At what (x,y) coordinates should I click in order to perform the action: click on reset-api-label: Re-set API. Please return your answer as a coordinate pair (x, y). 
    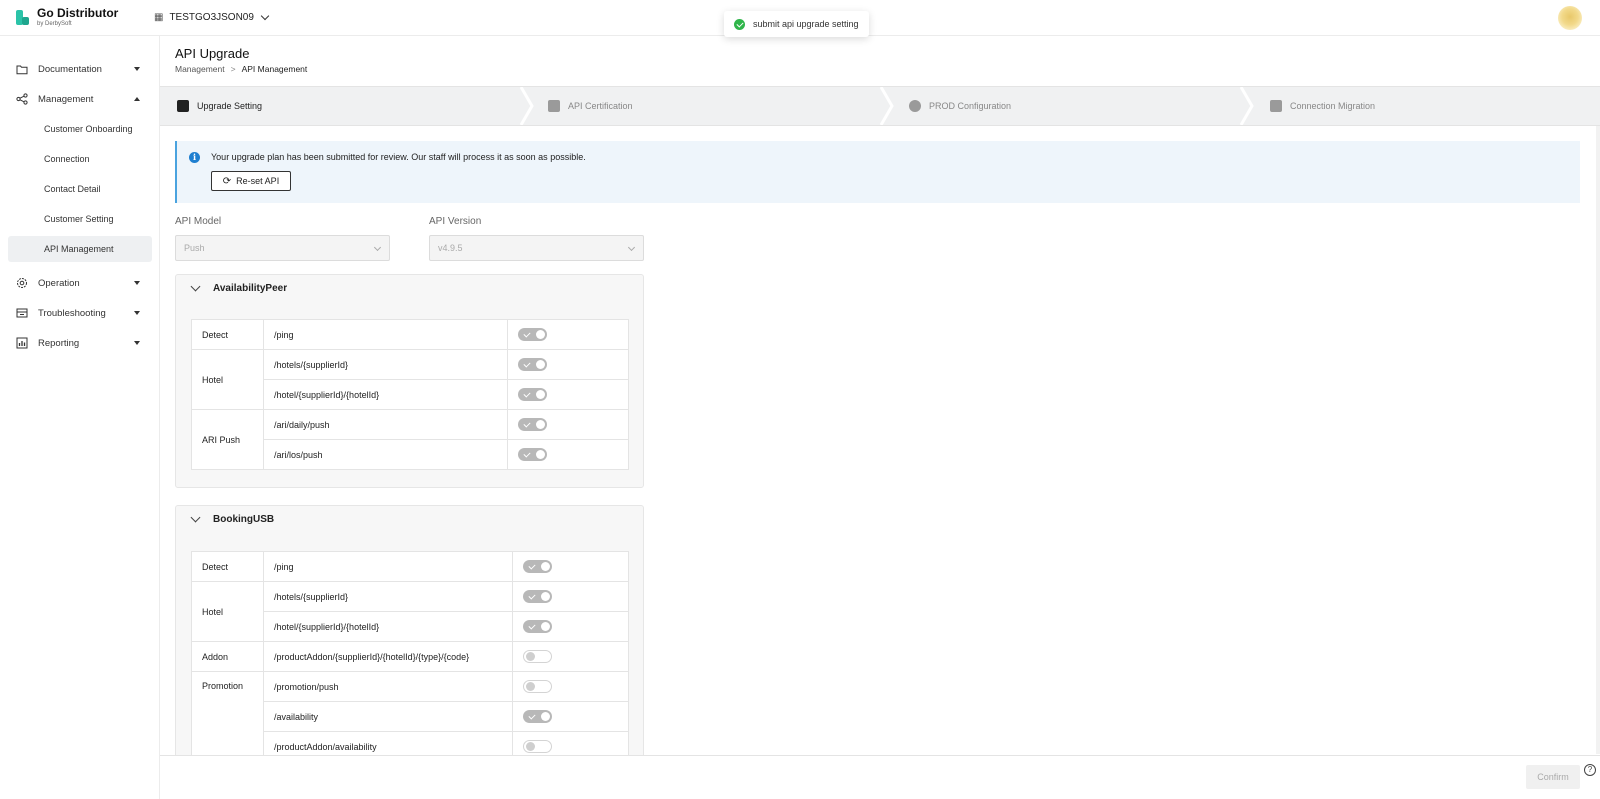
    Looking at the image, I should click on (258, 181).